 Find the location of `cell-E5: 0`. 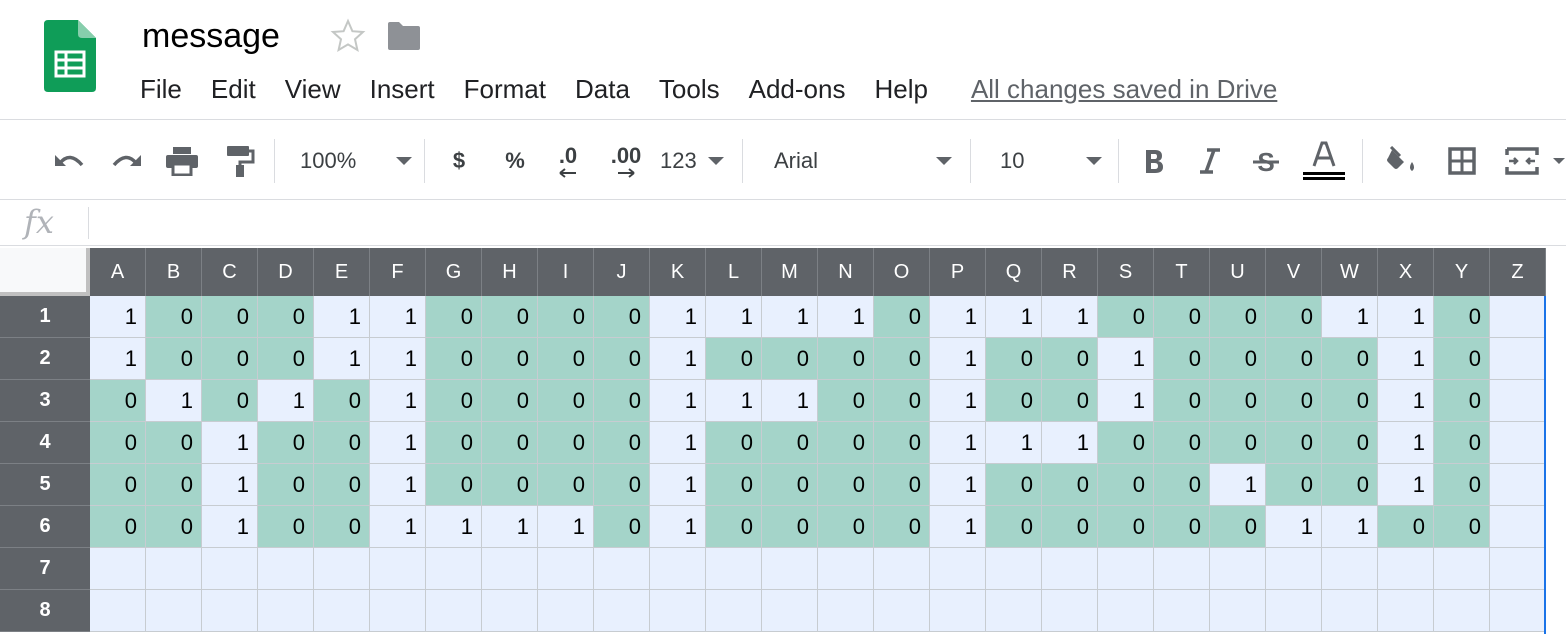

cell-E5: 0 is located at coordinates (342, 485).